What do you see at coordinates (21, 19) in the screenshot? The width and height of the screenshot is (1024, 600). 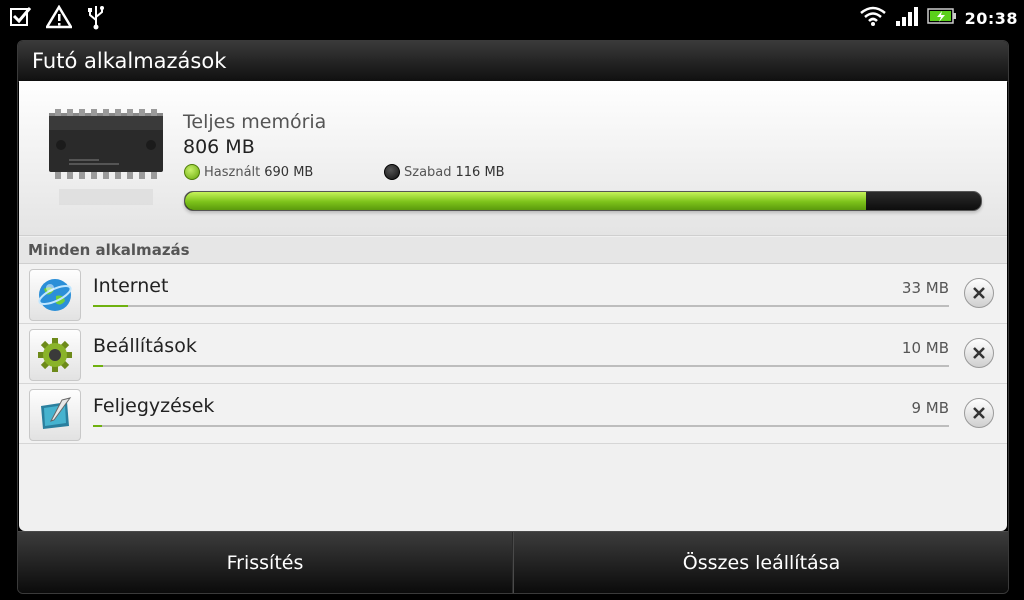 I see `checkbox-notification-icon` at bounding box center [21, 19].